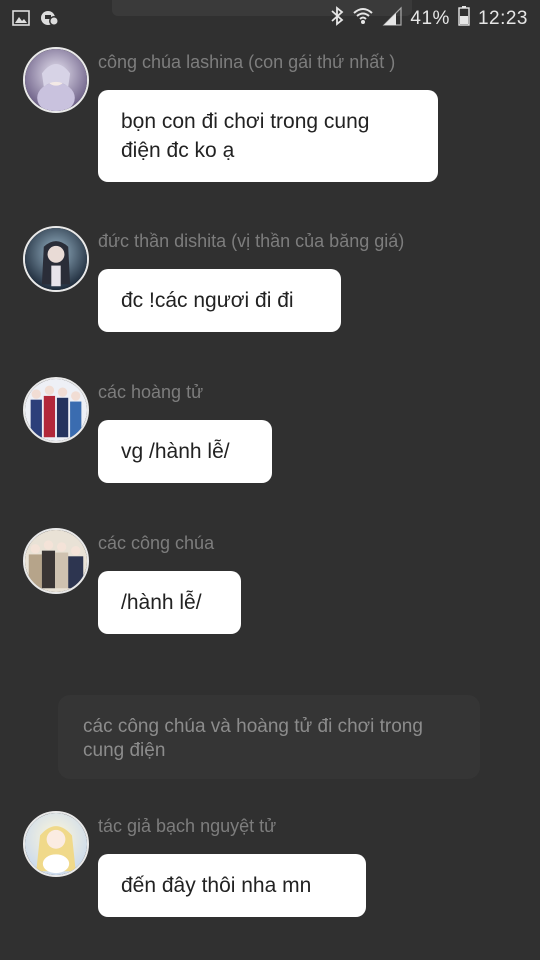  I want to click on battery-icon, so click(464, 18).